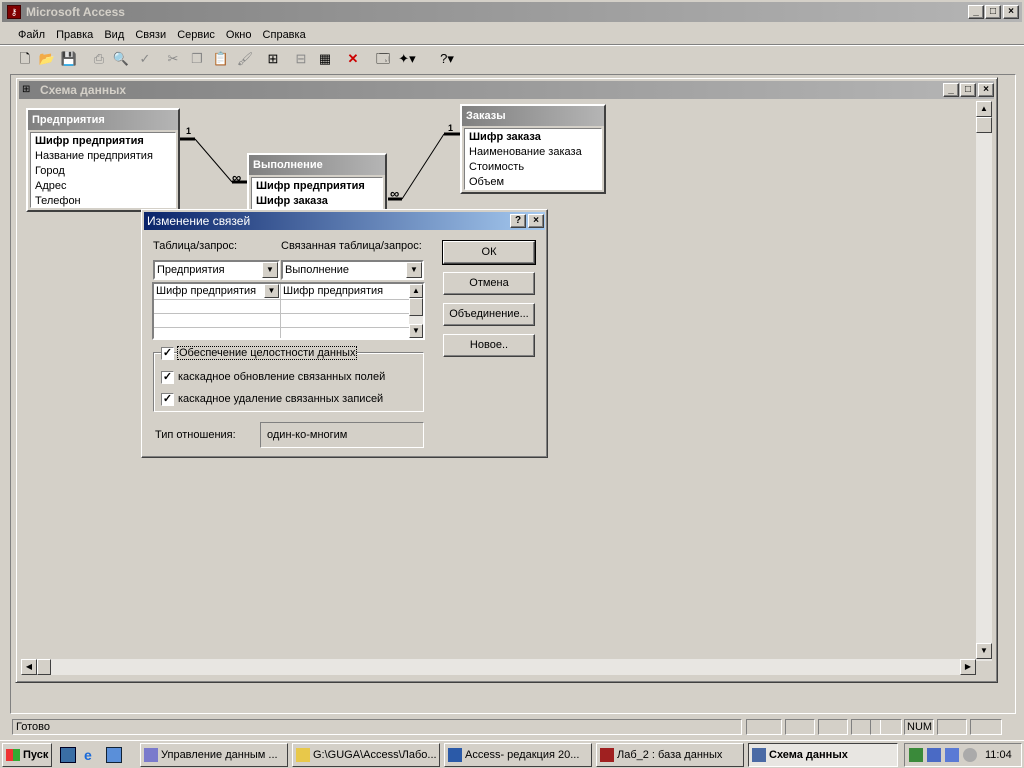 This screenshot has height=768, width=1024. What do you see at coordinates (670, 755) in the screenshot?
I see `taskbar-item: Лаб_2 : база данных` at bounding box center [670, 755].